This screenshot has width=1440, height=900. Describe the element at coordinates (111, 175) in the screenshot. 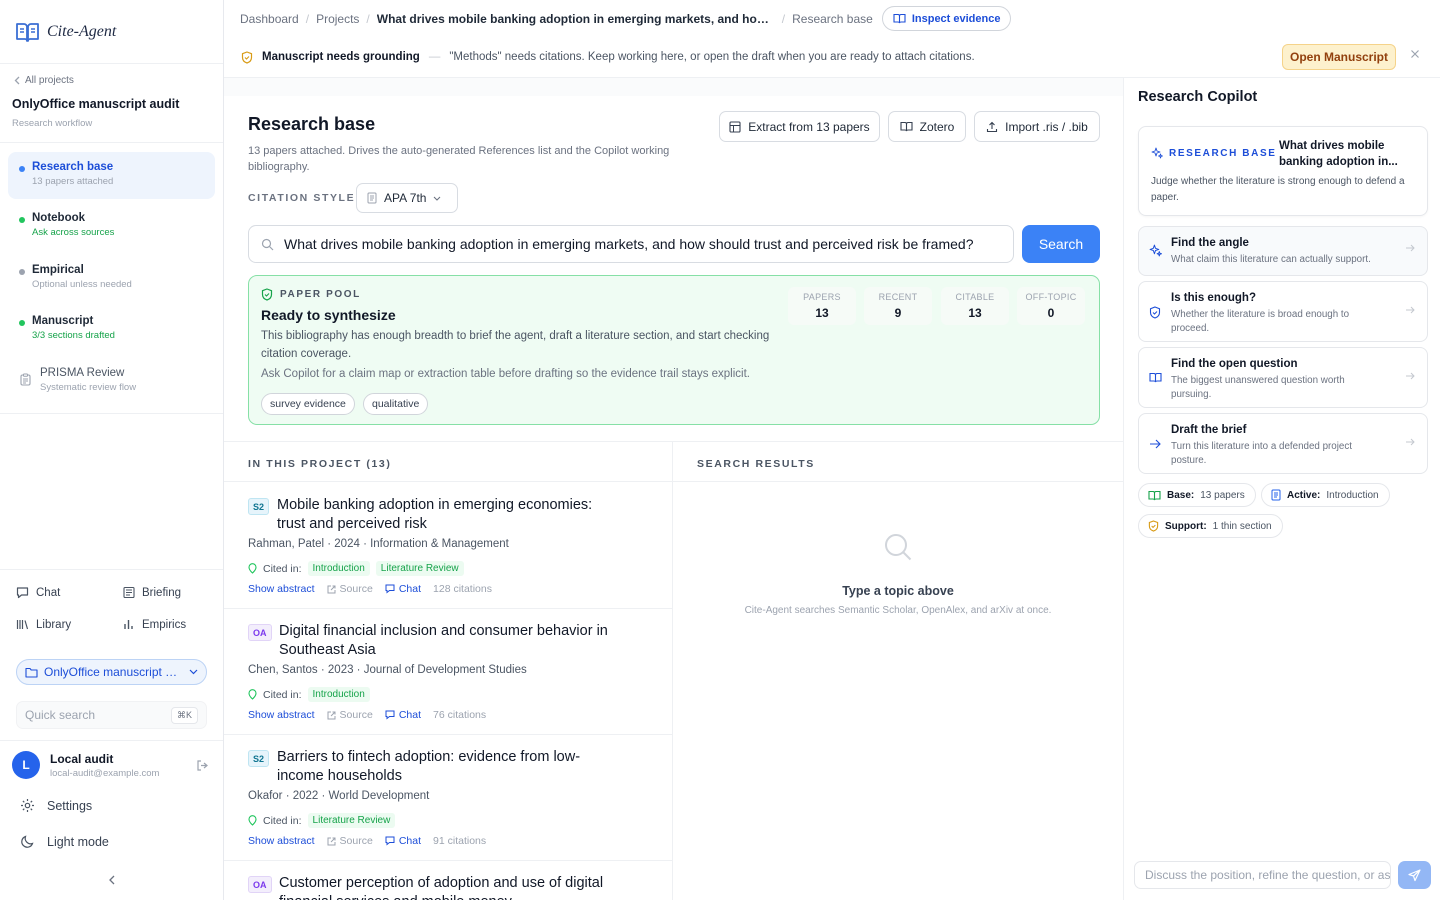

I see `sidebar-item-research-base: Research base 13 papers attached` at that location.